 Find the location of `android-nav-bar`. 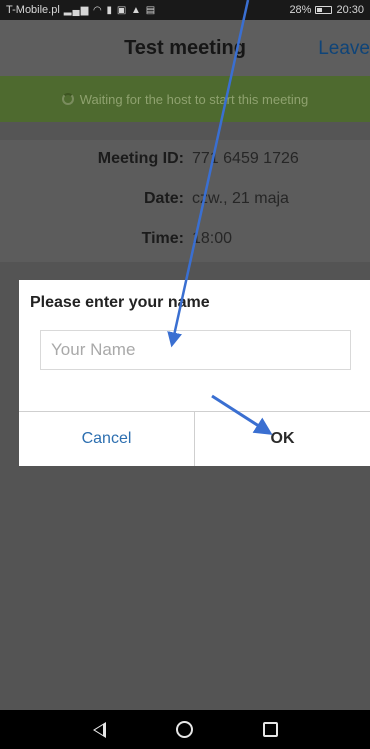

android-nav-bar is located at coordinates (185, 729).